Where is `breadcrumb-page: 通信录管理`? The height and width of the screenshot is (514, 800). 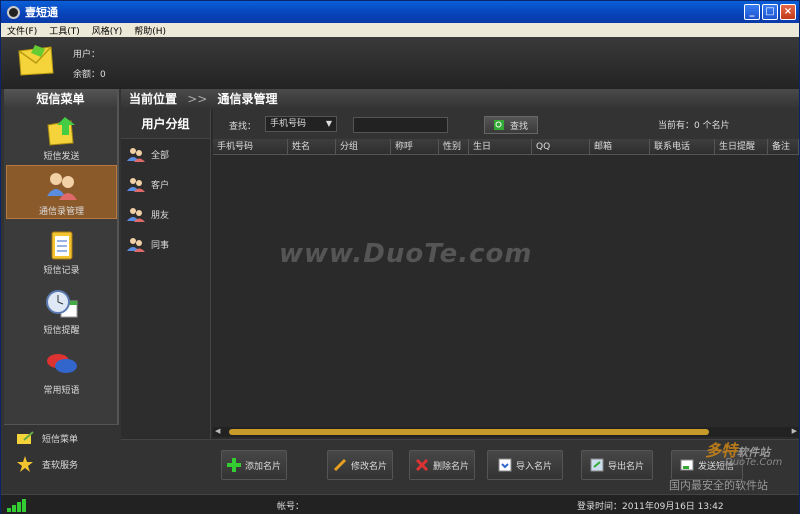 breadcrumb-page: 通信录管理 is located at coordinates (247, 99).